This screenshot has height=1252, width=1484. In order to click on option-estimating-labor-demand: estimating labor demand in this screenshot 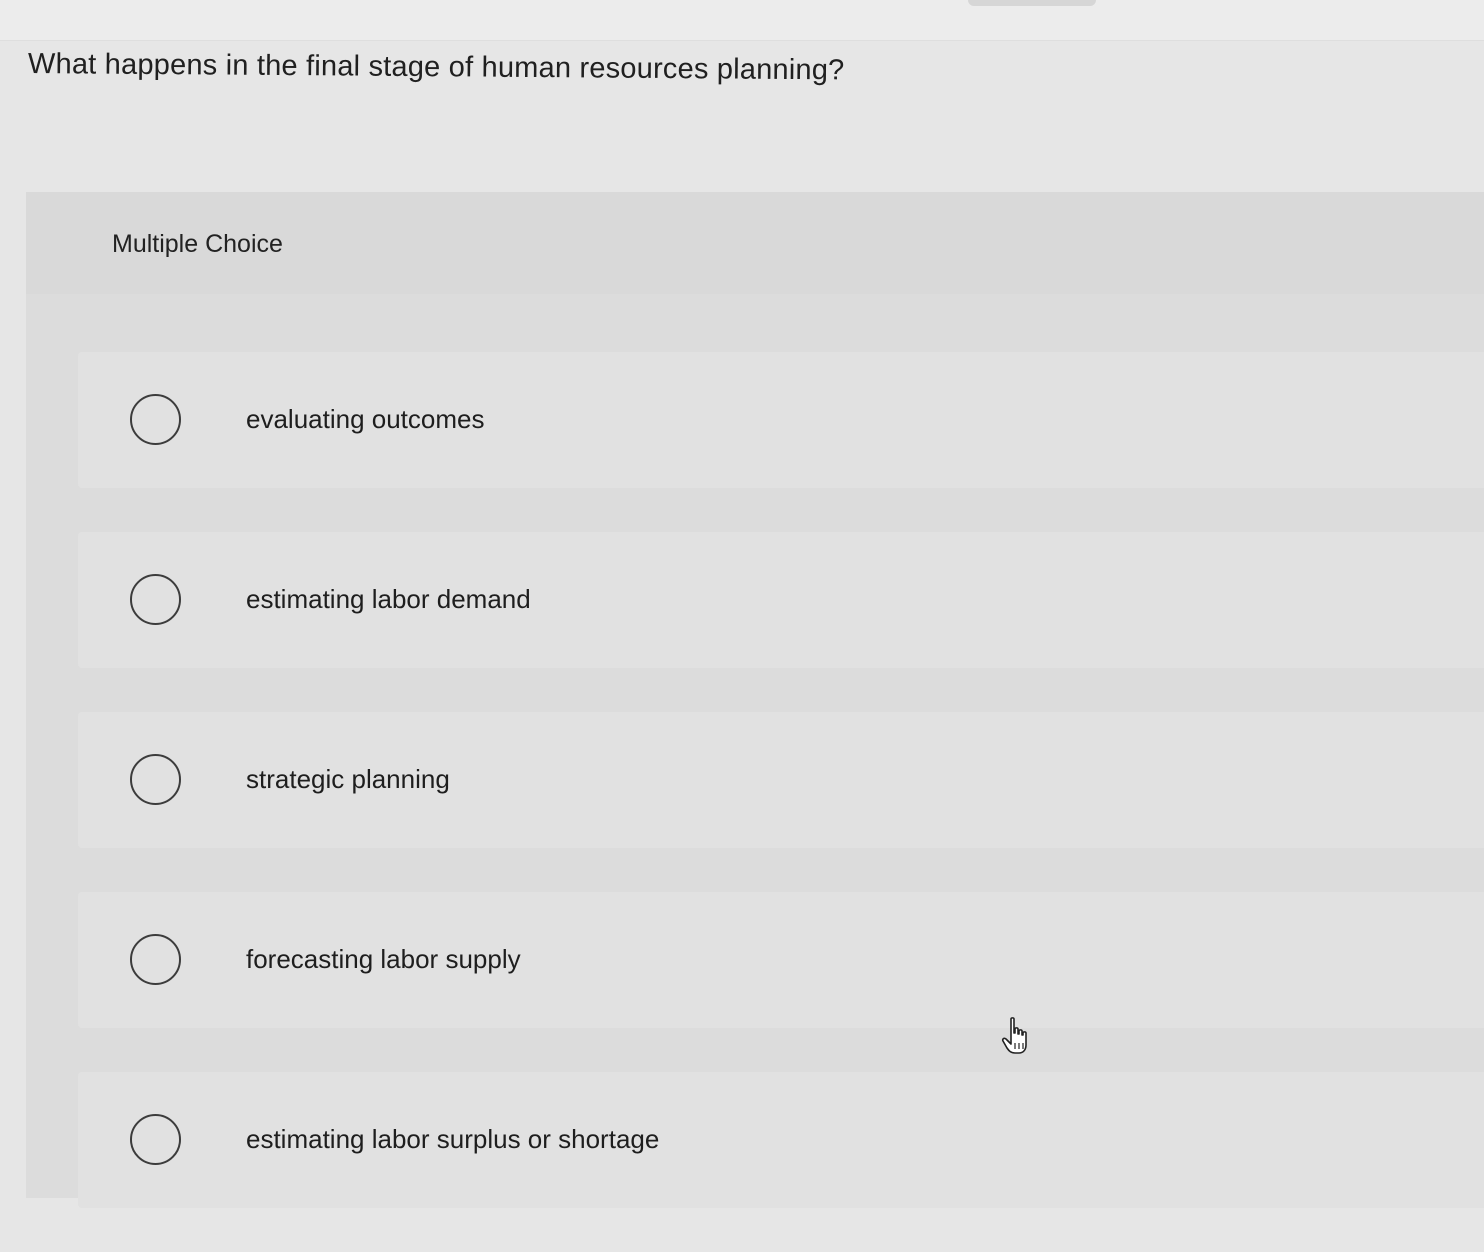, I will do `click(781, 600)`.